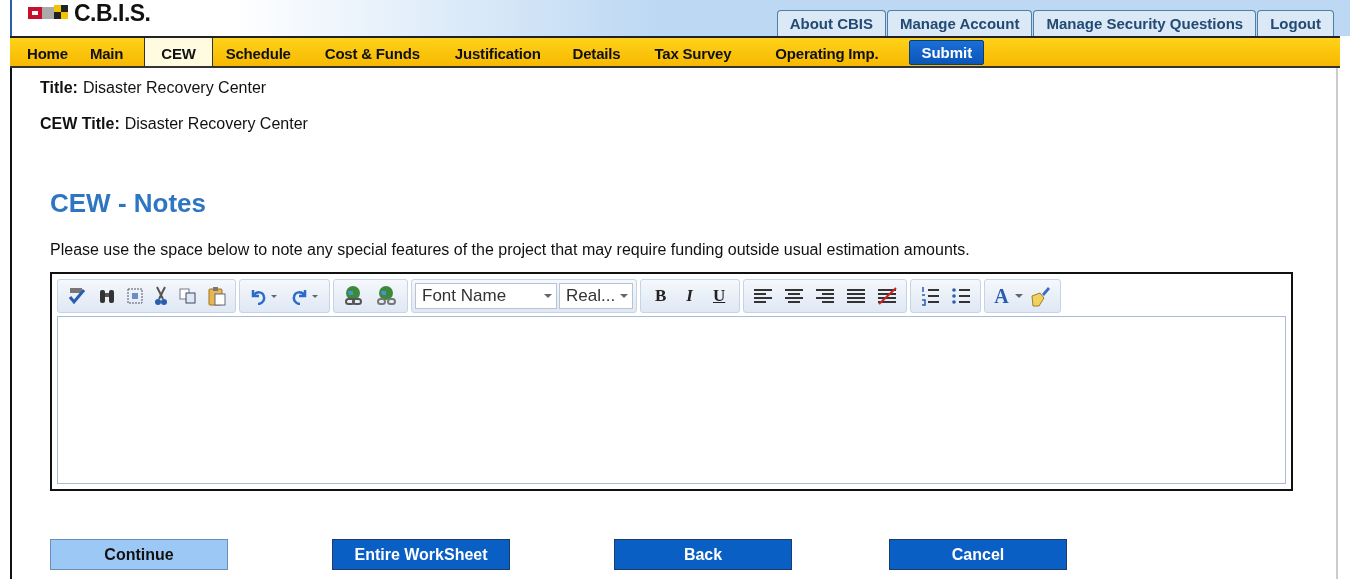 Image resolution: width=1350 pixels, height=579 pixels. What do you see at coordinates (827, 52) in the screenshot?
I see `nav-tab: Operating Imp.` at bounding box center [827, 52].